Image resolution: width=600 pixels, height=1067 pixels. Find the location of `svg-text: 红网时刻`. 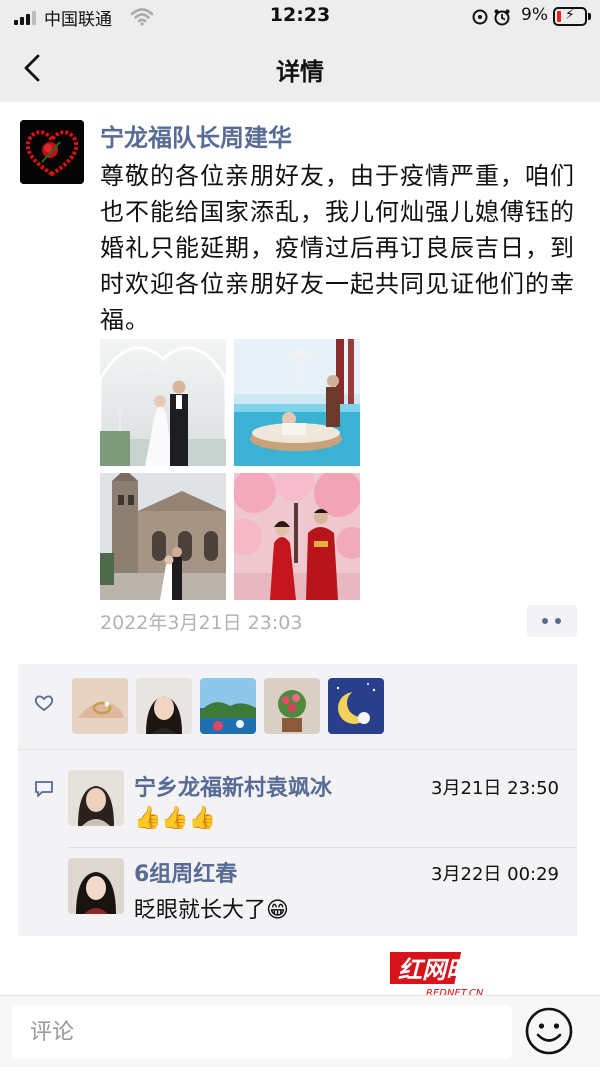

svg-text: 红网时刻 is located at coordinates (448, 970).